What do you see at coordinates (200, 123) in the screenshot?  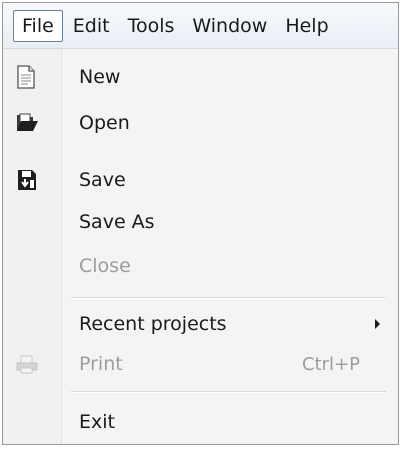 I see `menu-item-open: Open` at bounding box center [200, 123].